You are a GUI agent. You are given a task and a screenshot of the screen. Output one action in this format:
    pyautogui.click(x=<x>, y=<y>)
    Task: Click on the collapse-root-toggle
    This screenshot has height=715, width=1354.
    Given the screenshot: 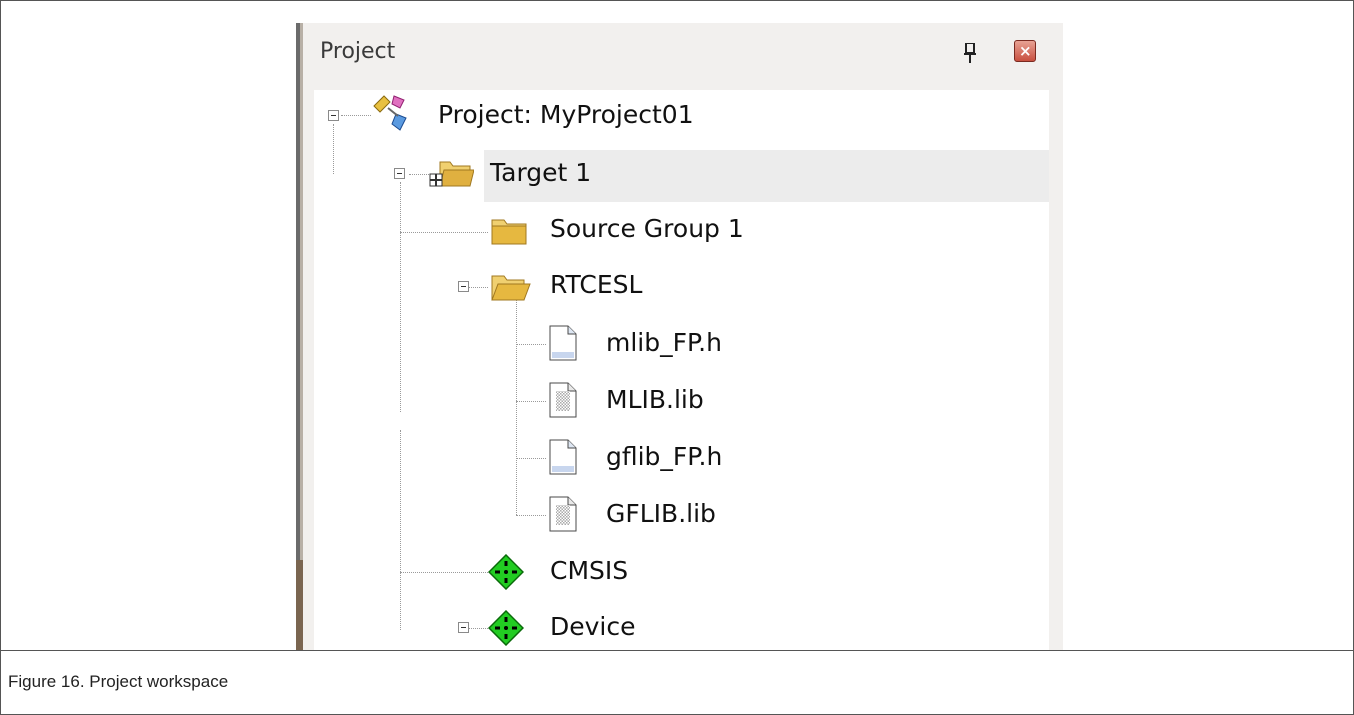 What is the action you would take?
    pyautogui.click(x=333, y=115)
    